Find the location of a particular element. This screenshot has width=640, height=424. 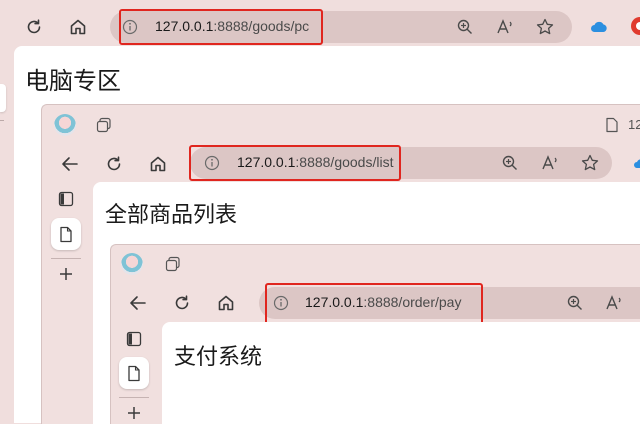

page-title: 全部商品列表 is located at coordinates (171, 215).